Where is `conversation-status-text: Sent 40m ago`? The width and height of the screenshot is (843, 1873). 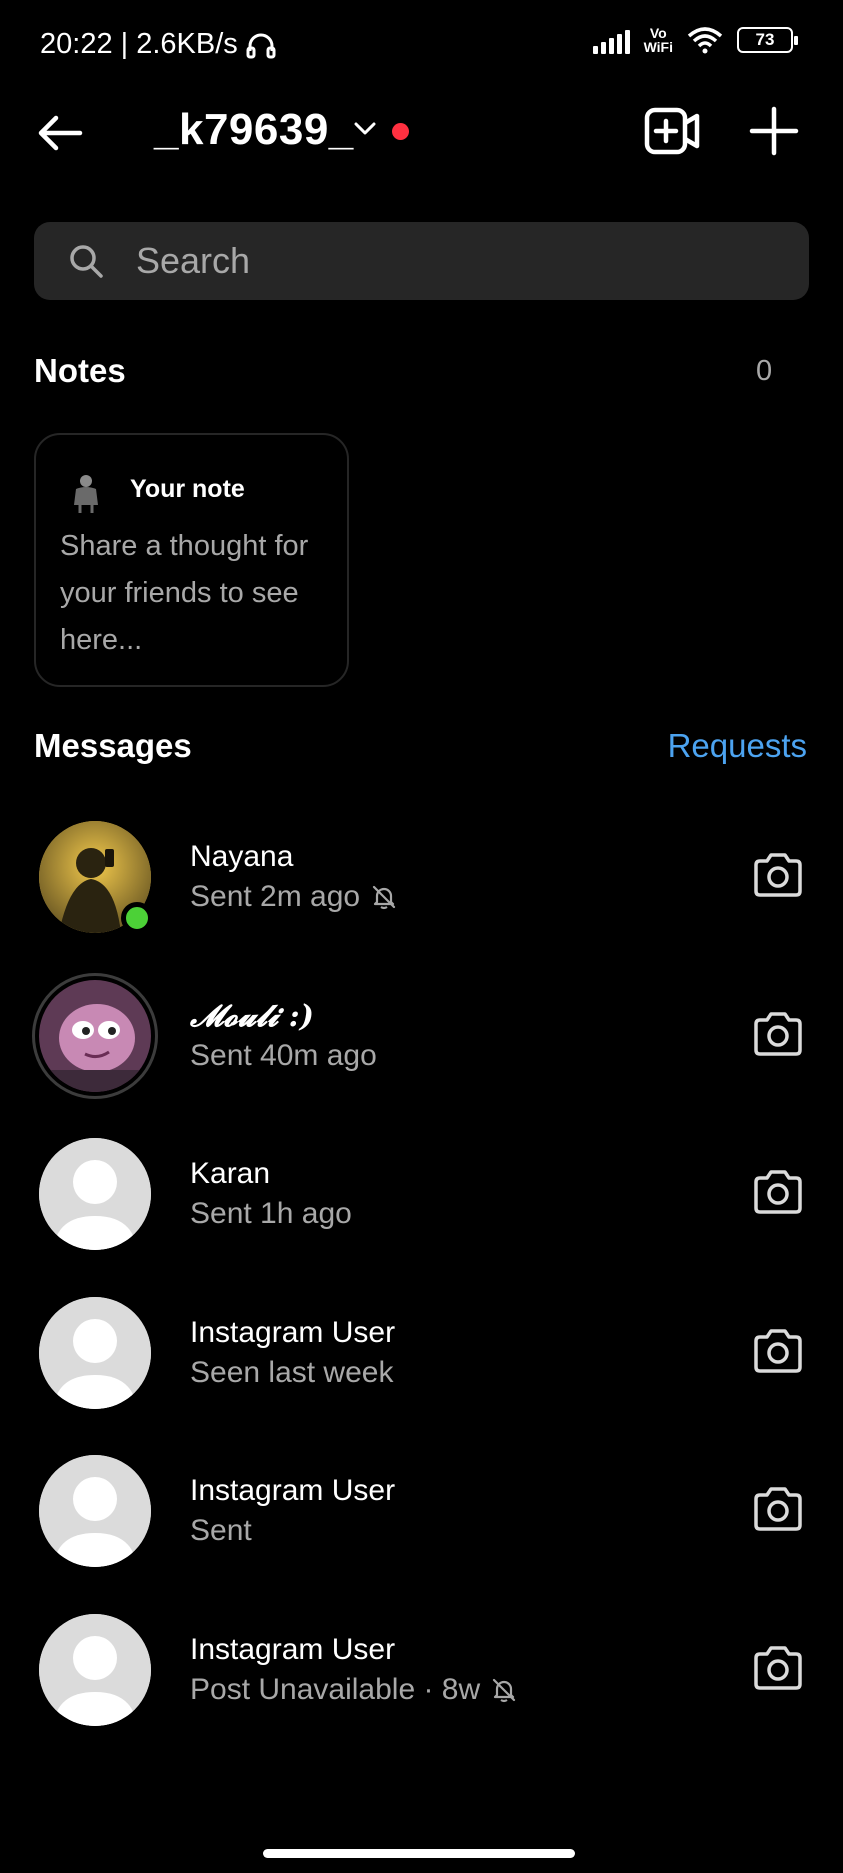
conversation-status-text: Sent 40m ago is located at coordinates (283, 1055).